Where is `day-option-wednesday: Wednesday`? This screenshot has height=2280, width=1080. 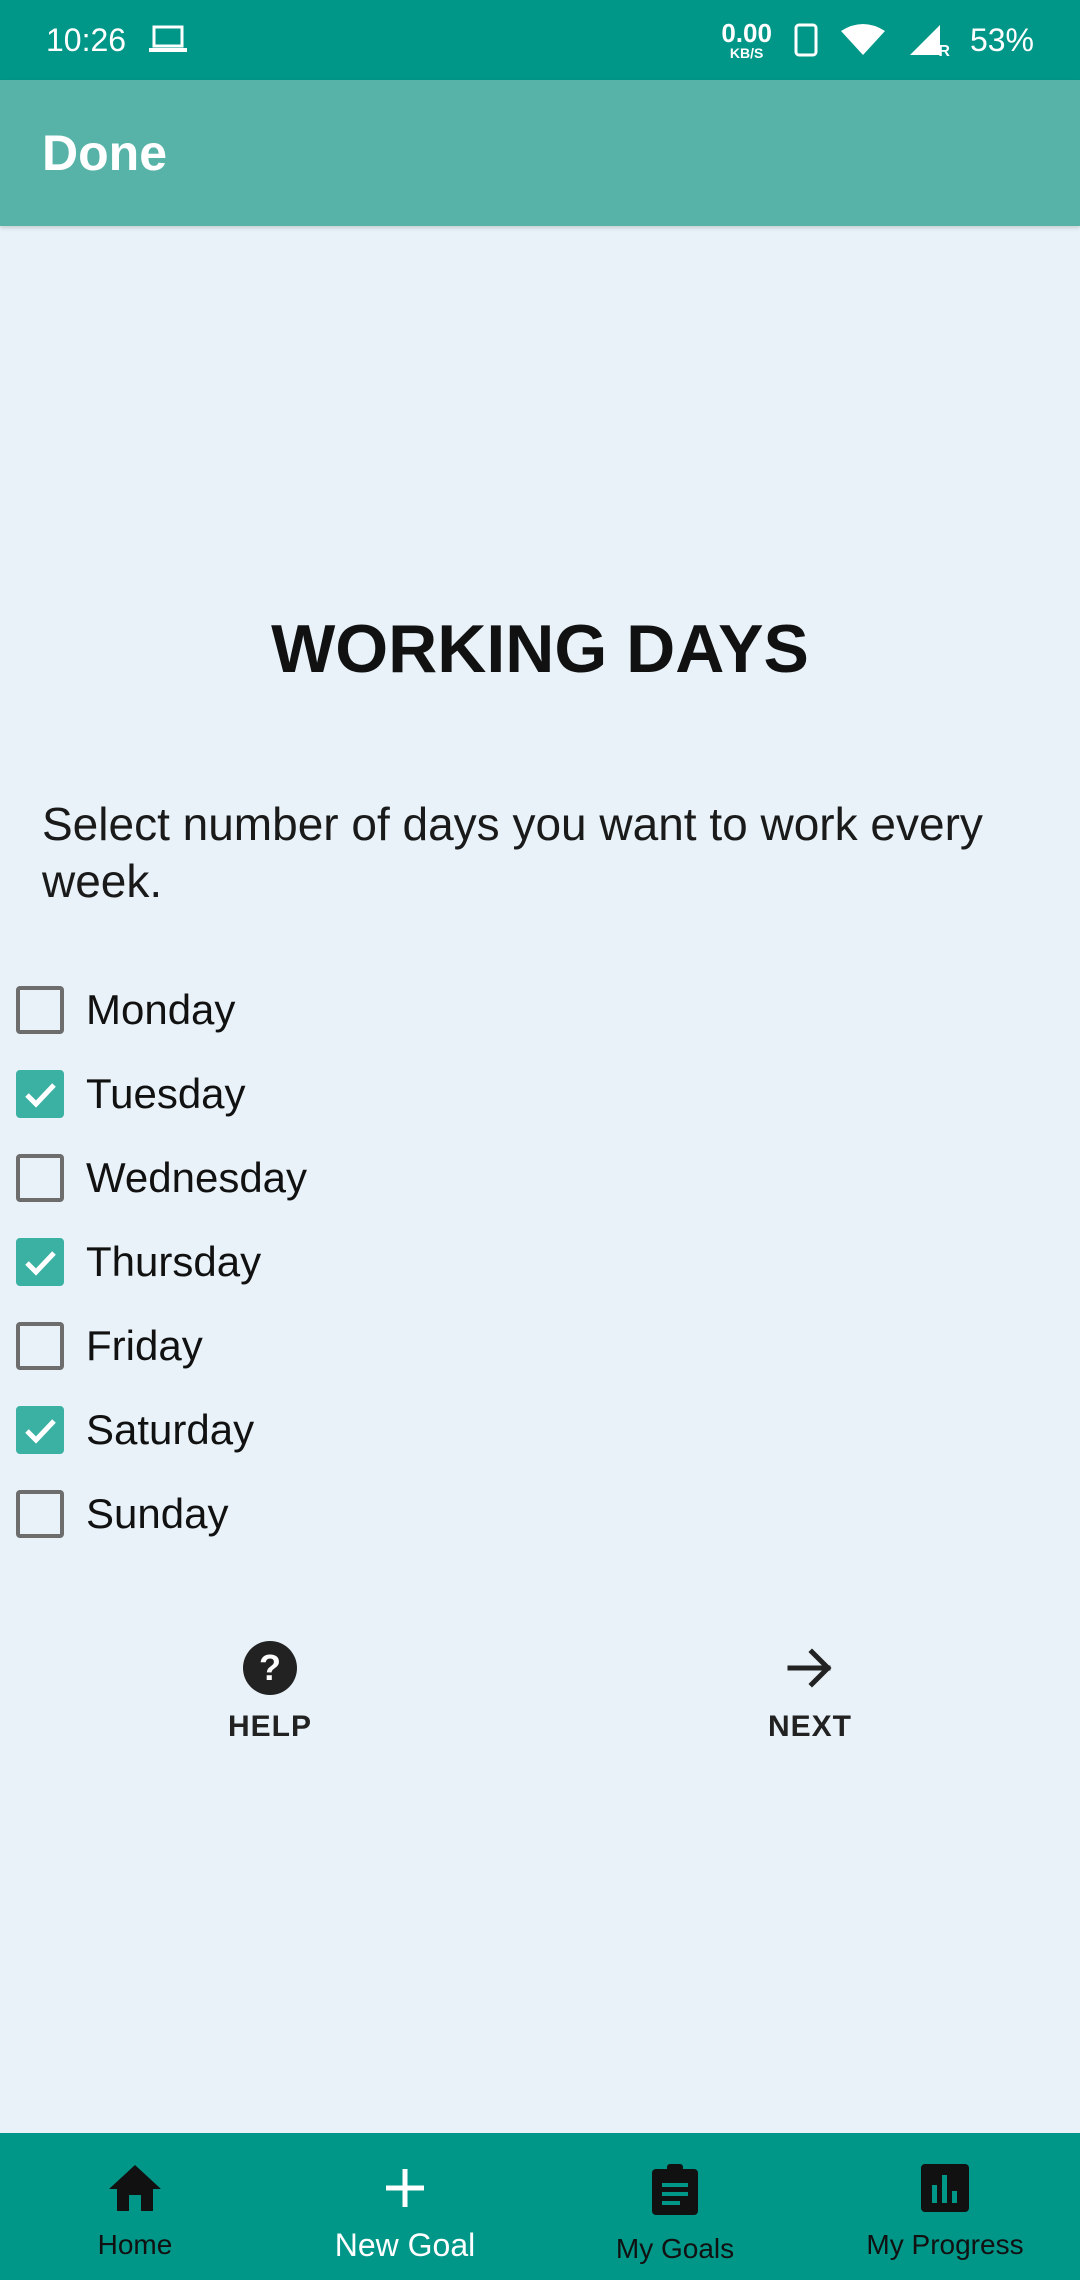
day-option-wednesday: Wednesday is located at coordinates (161, 1178).